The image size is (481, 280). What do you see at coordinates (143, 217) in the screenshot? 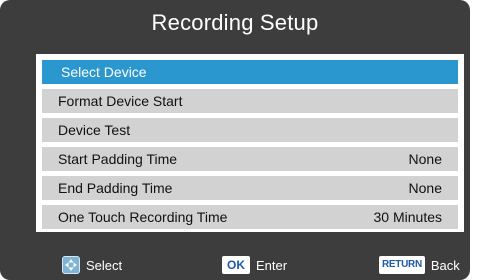
I see `menu-item-label: One Touch Recording Time` at bounding box center [143, 217].